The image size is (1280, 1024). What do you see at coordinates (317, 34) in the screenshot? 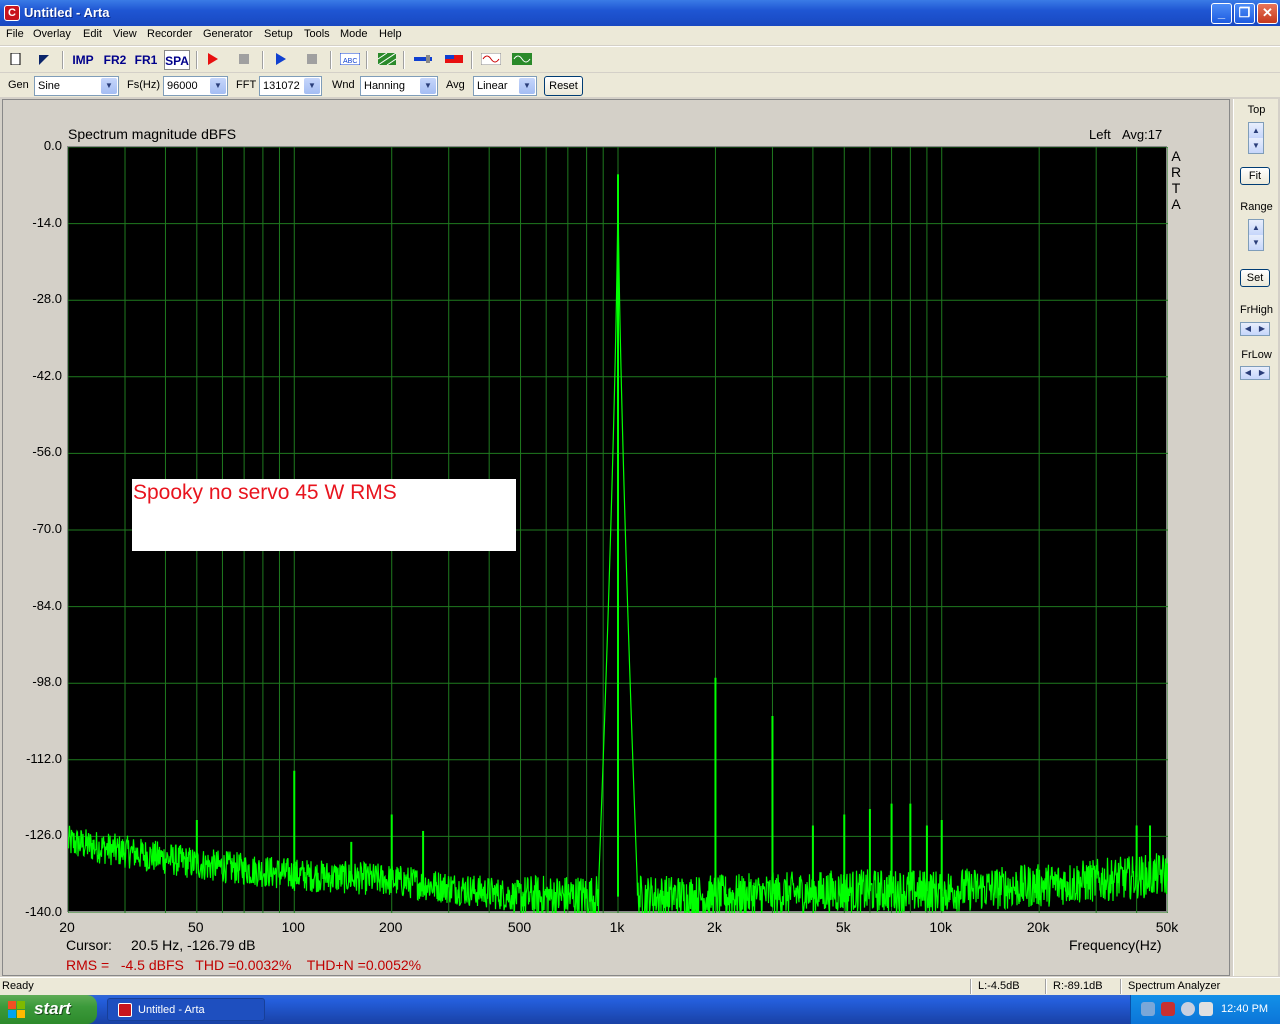
I see `menu-tools: Tools` at bounding box center [317, 34].